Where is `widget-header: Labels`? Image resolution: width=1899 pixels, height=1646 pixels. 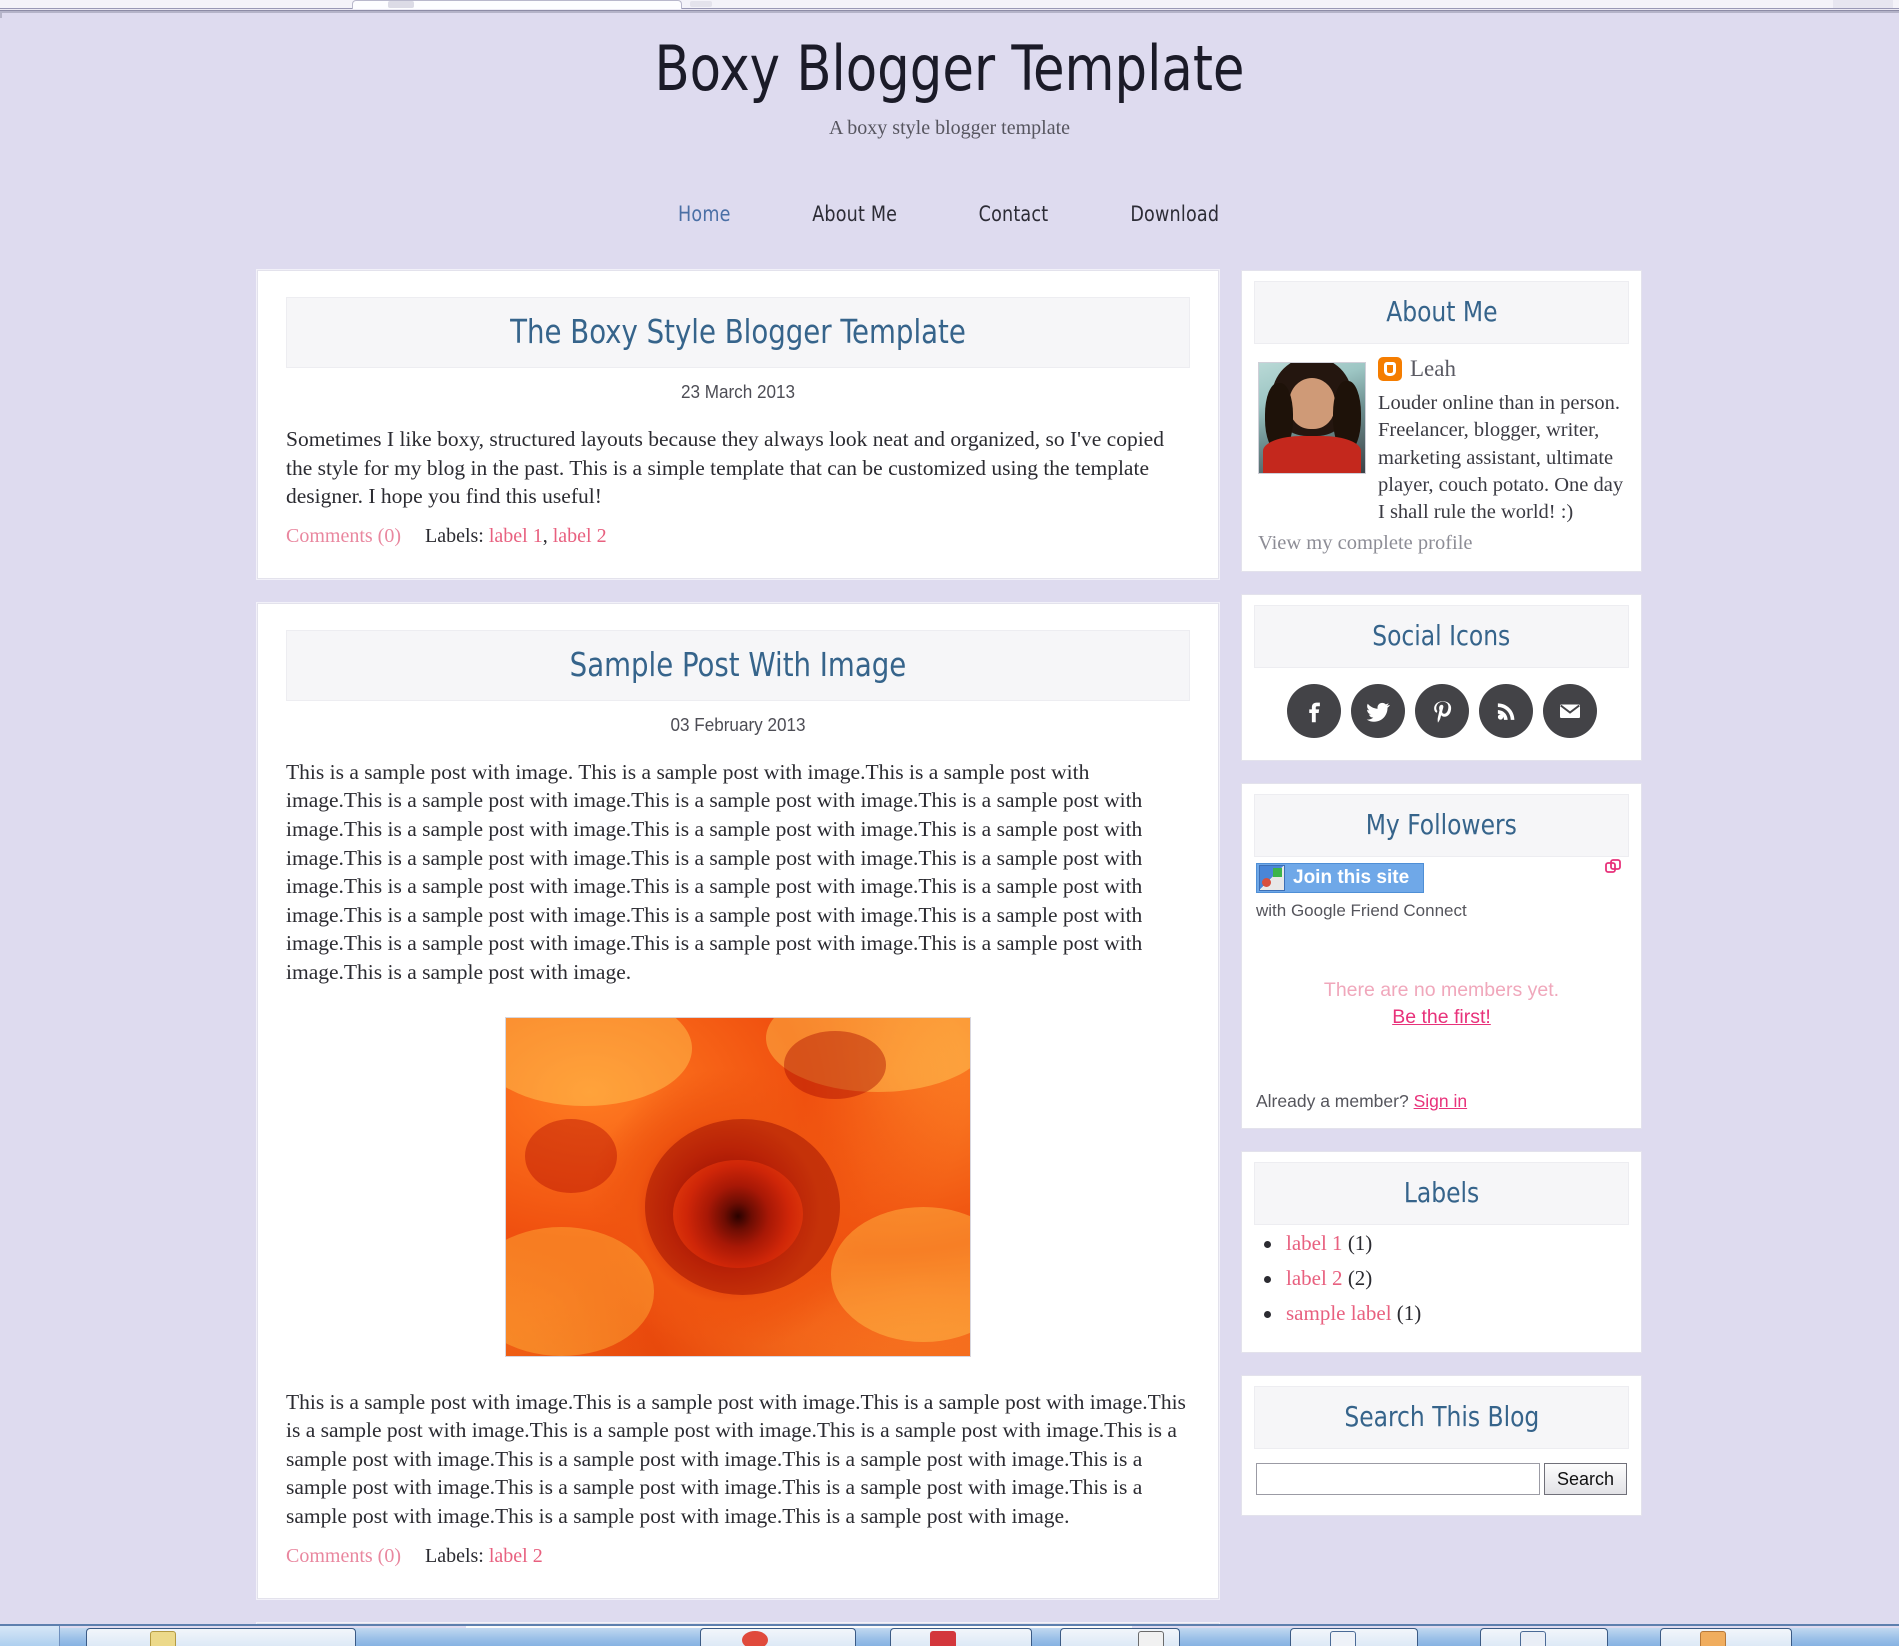 widget-header: Labels is located at coordinates (1441, 1194).